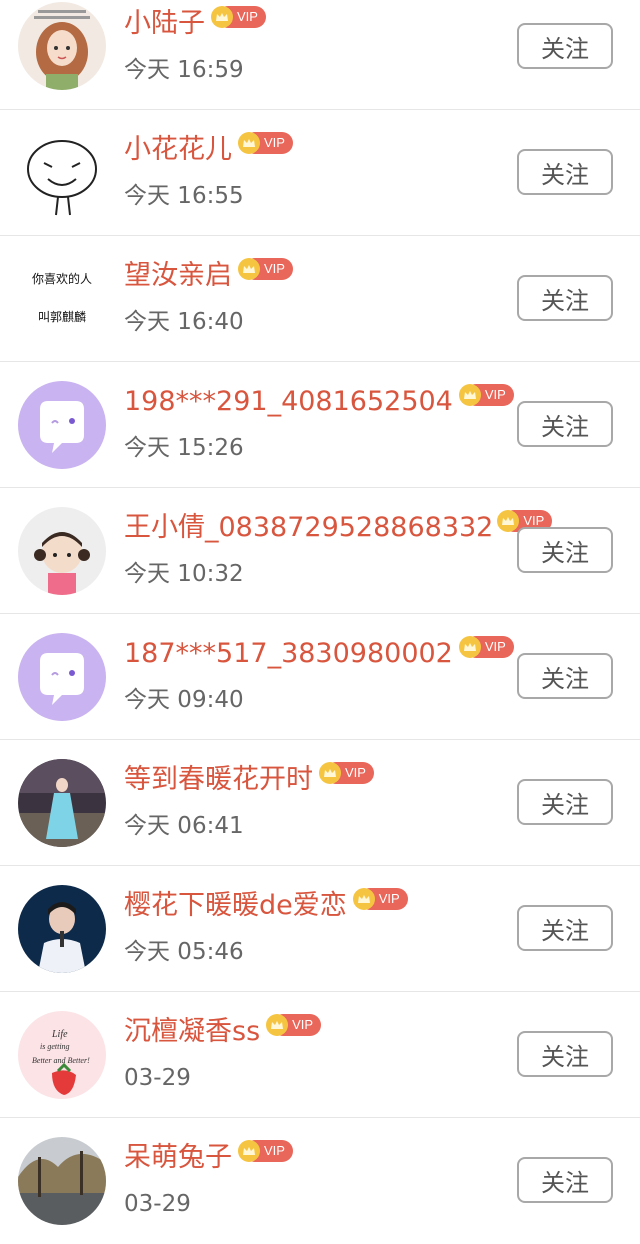  What do you see at coordinates (184, 574) in the screenshot?
I see `follow-time: 今天 10:32` at bounding box center [184, 574].